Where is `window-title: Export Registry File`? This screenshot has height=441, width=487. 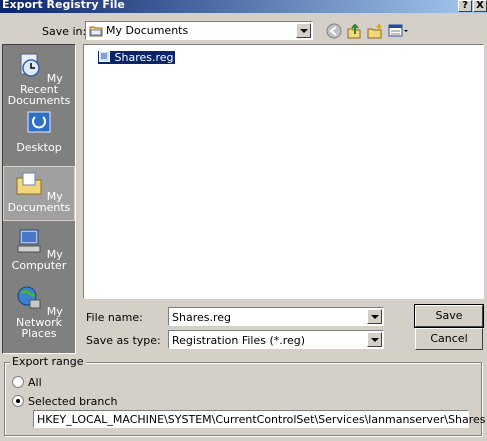 window-title: Export Registry File is located at coordinates (63, 5).